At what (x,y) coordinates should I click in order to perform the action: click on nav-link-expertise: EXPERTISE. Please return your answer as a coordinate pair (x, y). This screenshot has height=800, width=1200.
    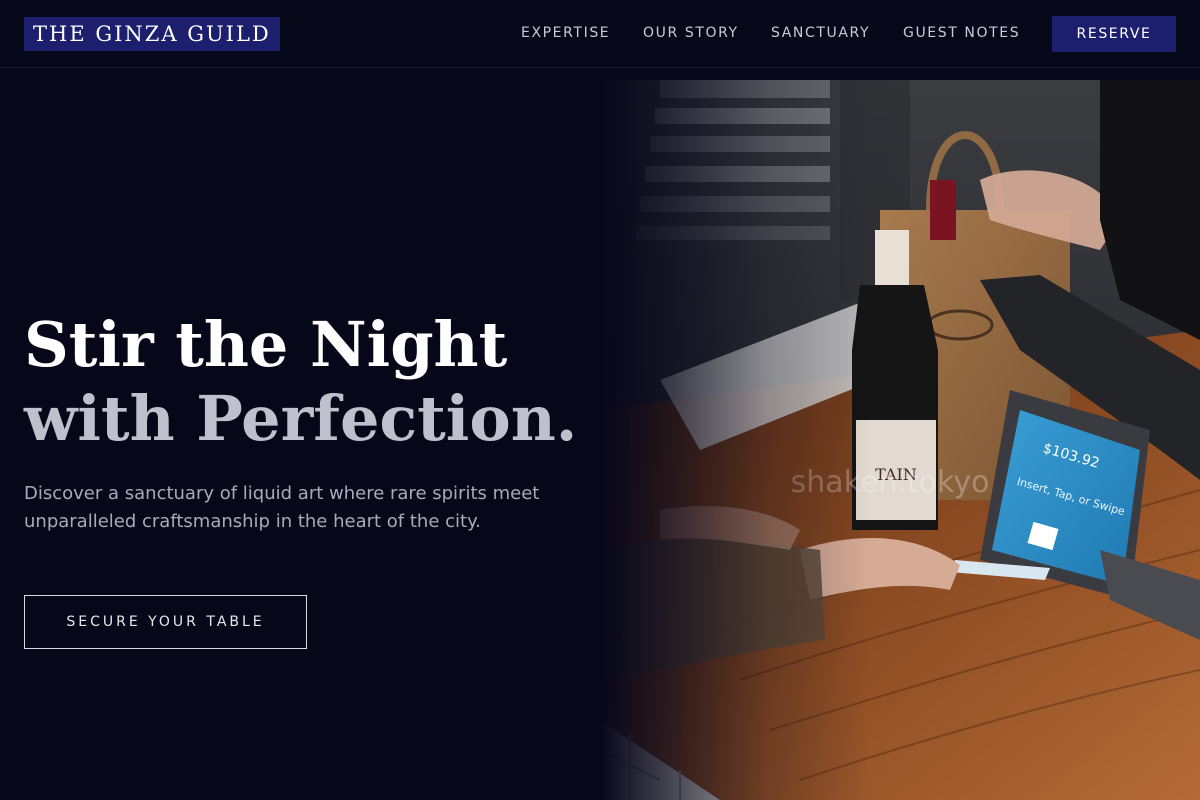
    Looking at the image, I should click on (565, 33).